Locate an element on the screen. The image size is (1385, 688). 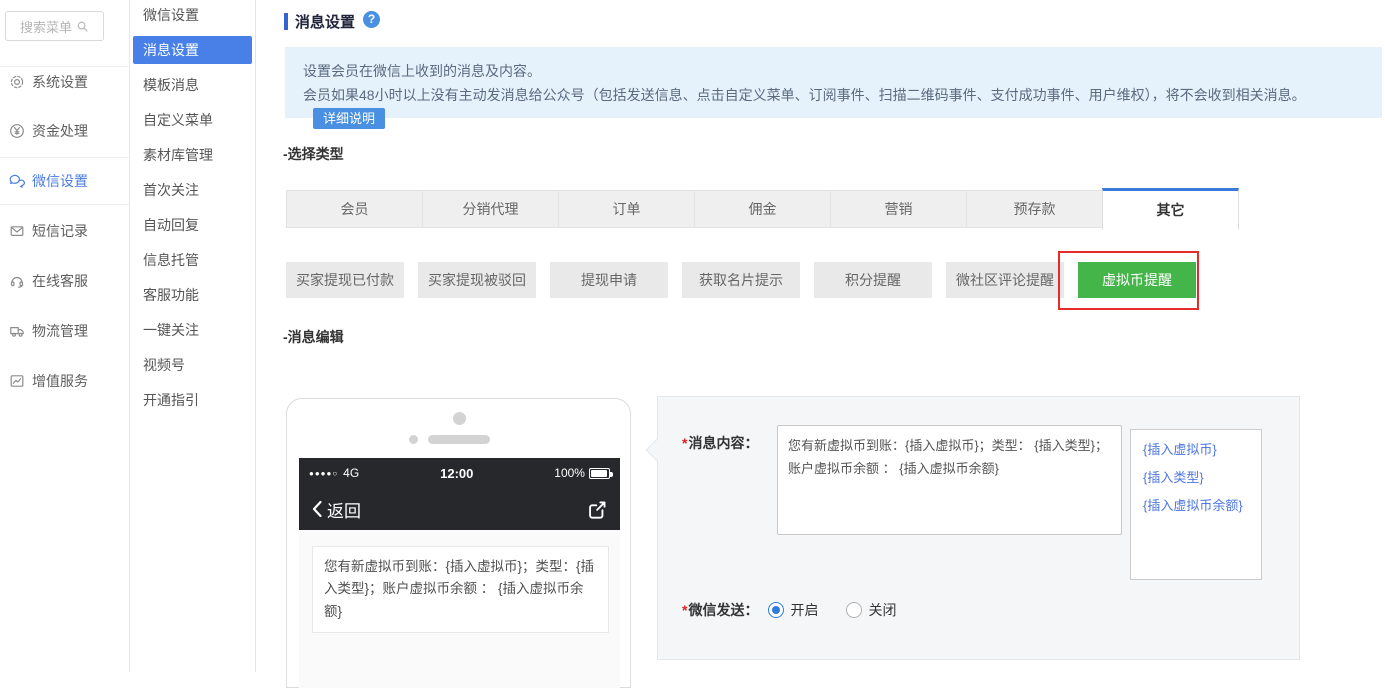
subtype-get-card-tip: 获取名片提示 is located at coordinates (741, 280).